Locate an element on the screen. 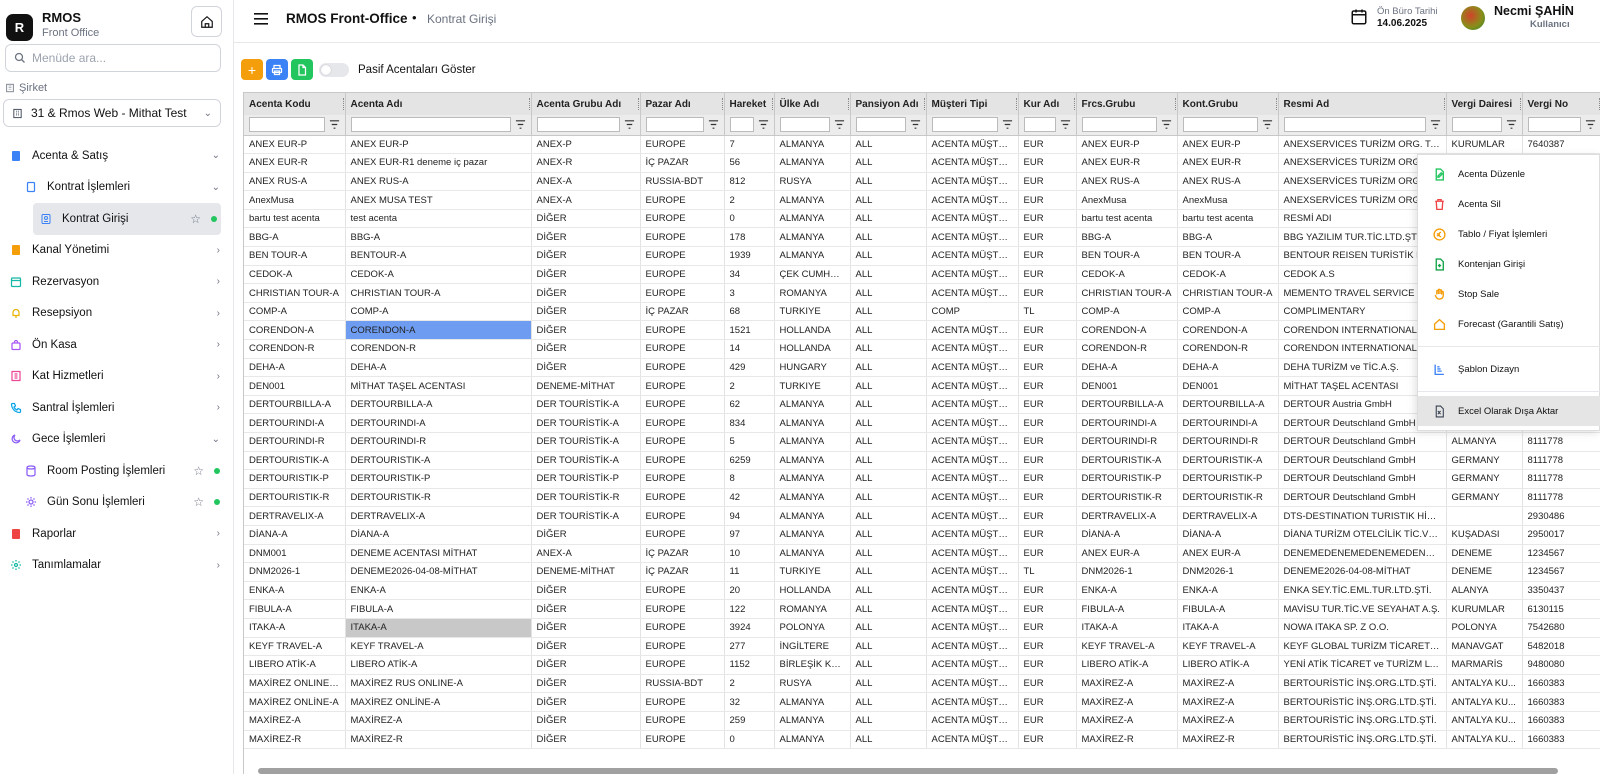  column-header: Pazar Adı is located at coordinates (682, 104).